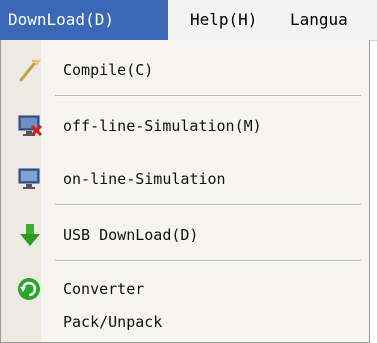 The height and width of the screenshot is (343, 377). What do you see at coordinates (162, 126) in the screenshot?
I see `menu-item-label: off-line-Simulation(M)` at bounding box center [162, 126].